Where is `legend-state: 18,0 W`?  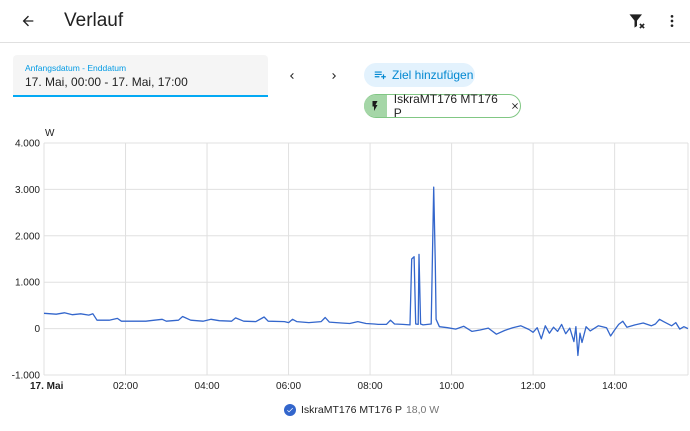 legend-state: 18,0 W is located at coordinates (422, 410).